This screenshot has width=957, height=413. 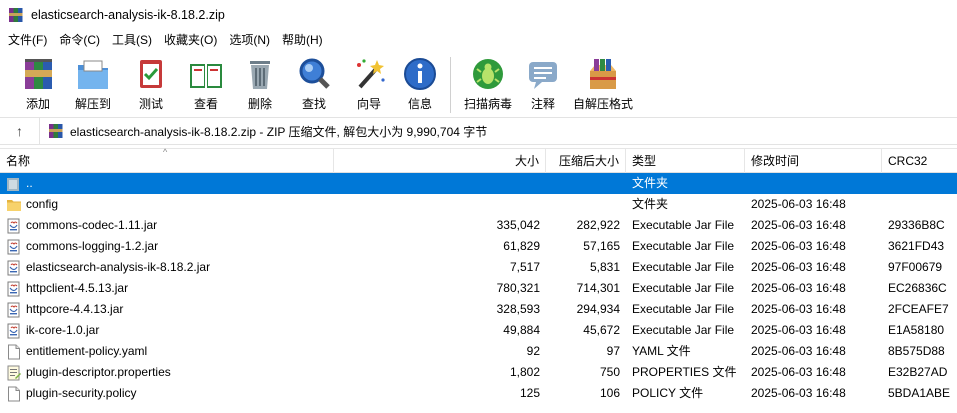 I want to click on file-crc32: 97F00679, so click(x=915, y=267).